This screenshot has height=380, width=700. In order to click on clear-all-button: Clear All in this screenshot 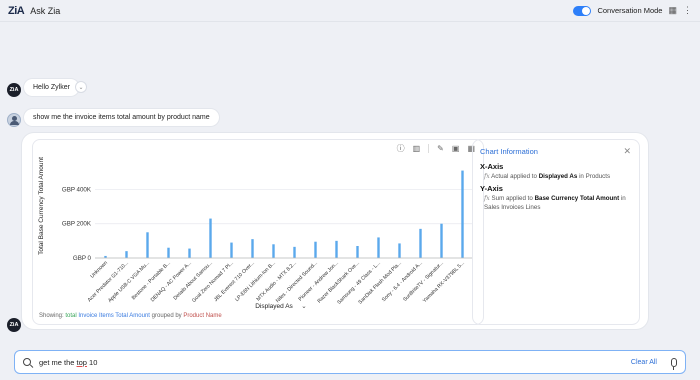, I will do `click(644, 362)`.